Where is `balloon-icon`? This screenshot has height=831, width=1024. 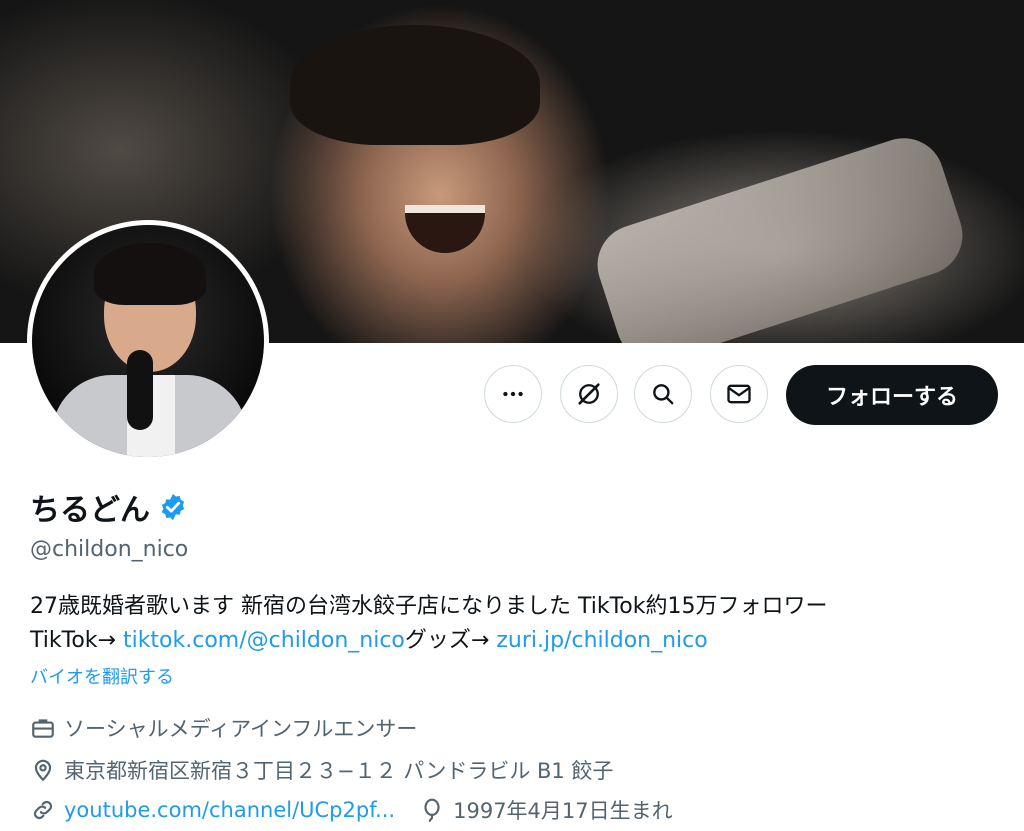 balloon-icon is located at coordinates (432, 810).